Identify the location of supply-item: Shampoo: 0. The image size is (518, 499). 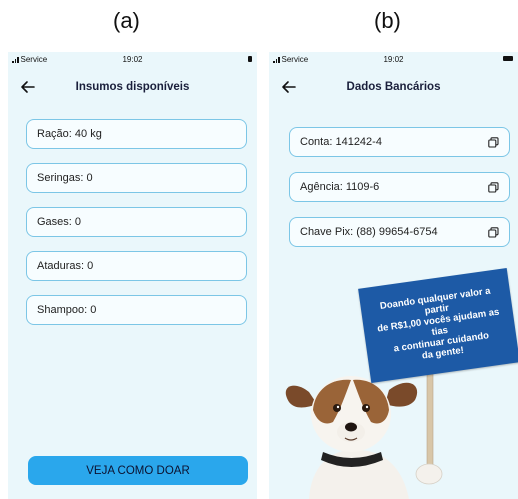
(136, 310).